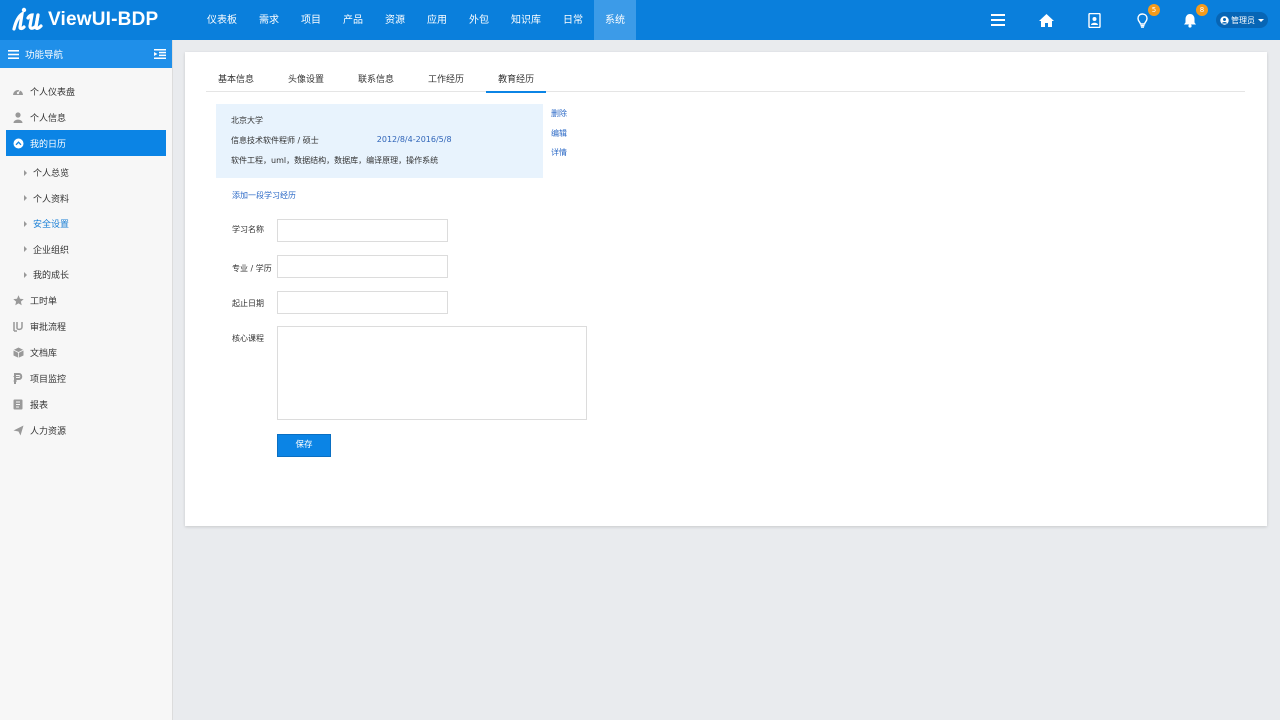 The width and height of the screenshot is (1280, 720). What do you see at coordinates (18, 91) in the screenshot?
I see `dashboard-icon` at bounding box center [18, 91].